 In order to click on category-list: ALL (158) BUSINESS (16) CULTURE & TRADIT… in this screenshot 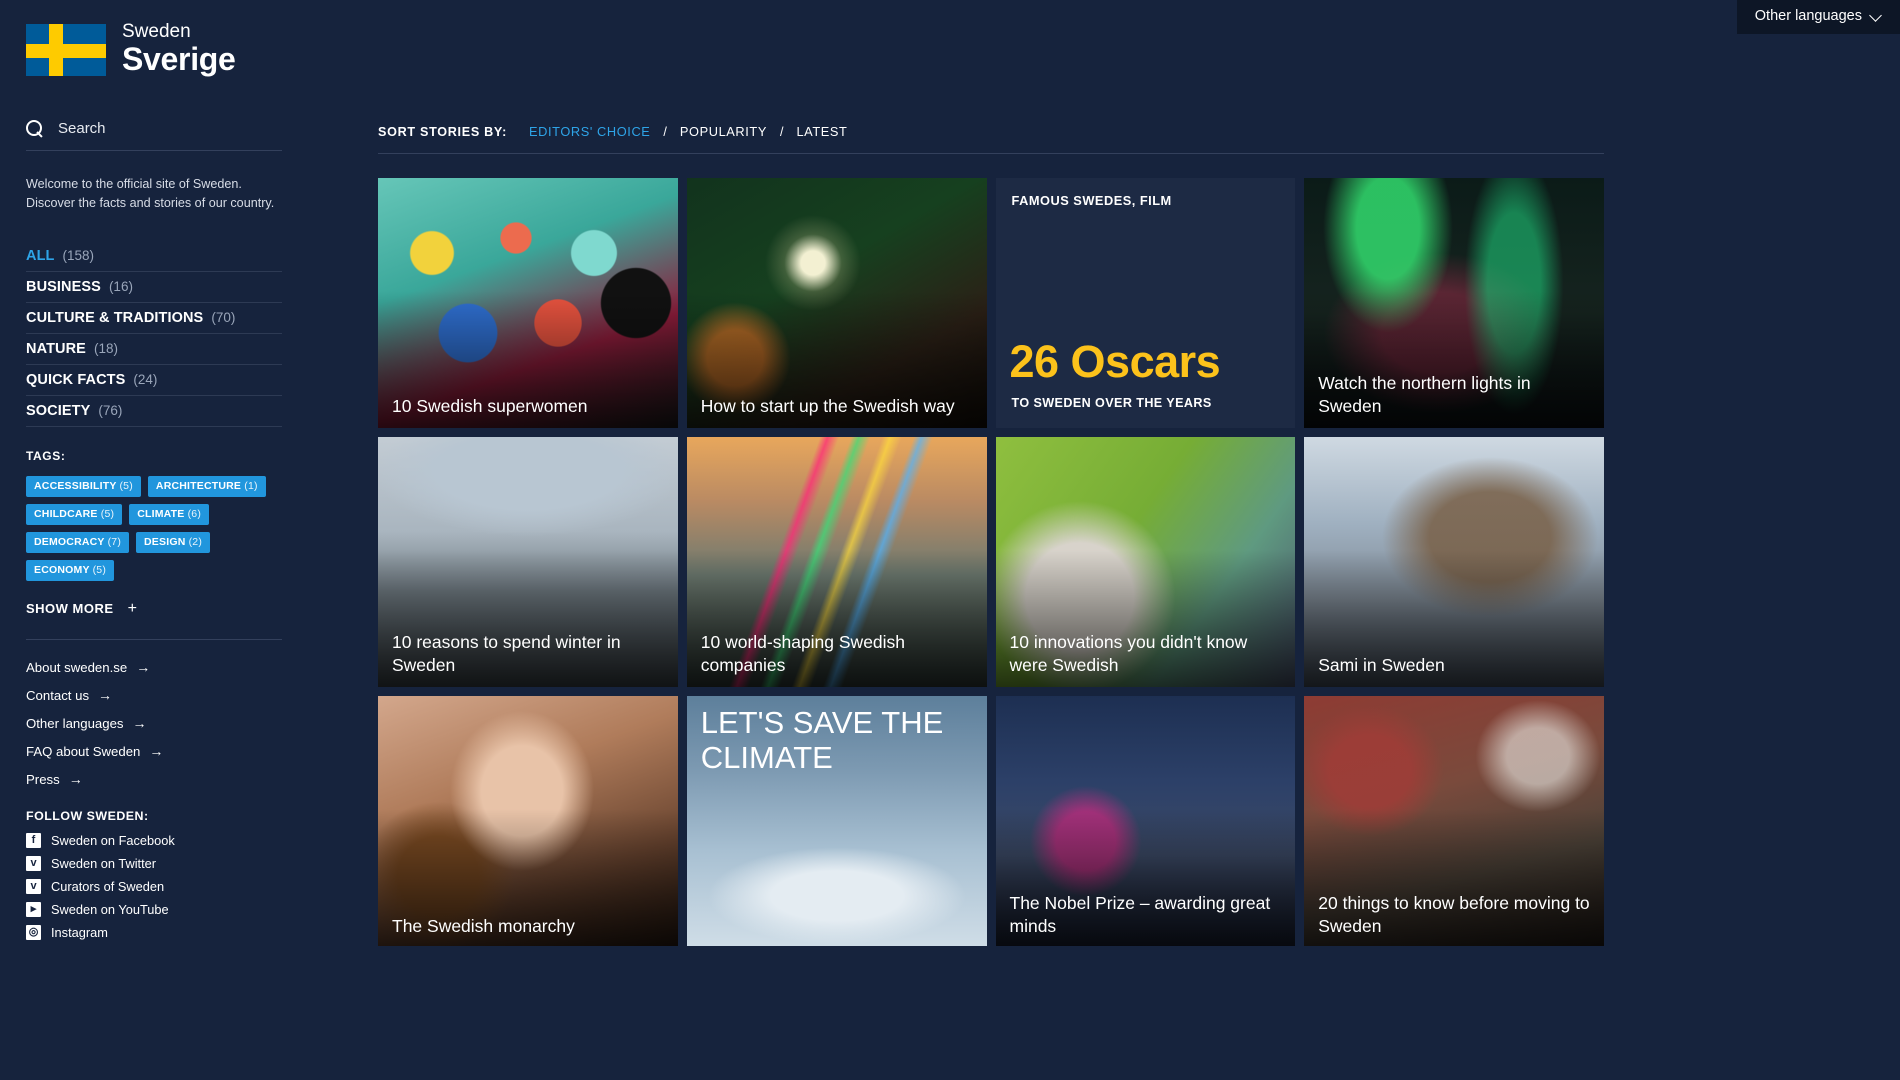, I will do `click(154, 334)`.